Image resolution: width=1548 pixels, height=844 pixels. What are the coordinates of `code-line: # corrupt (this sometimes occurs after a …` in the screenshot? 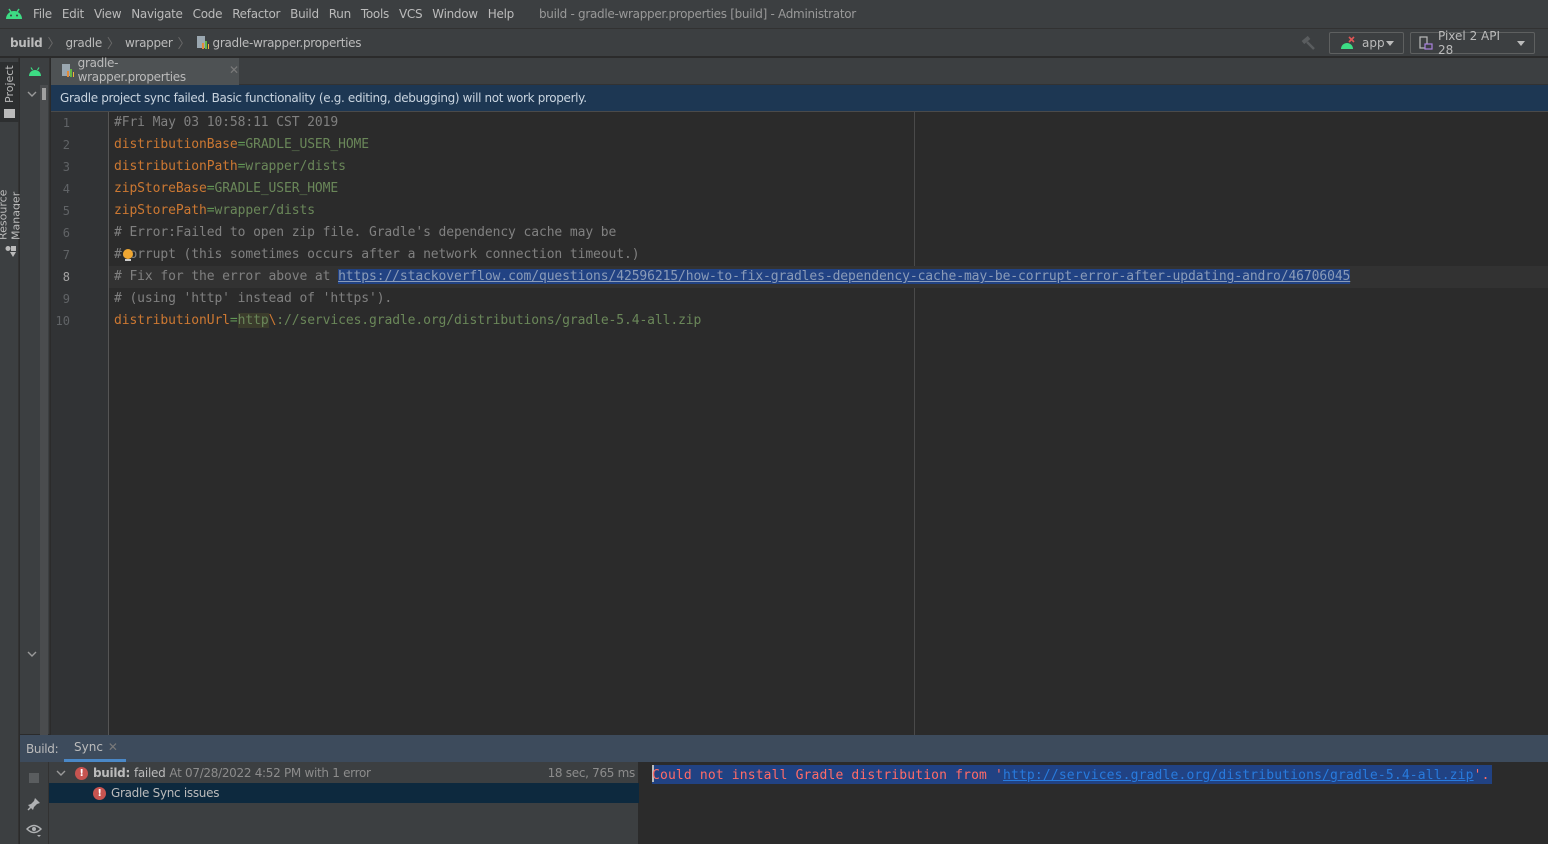 It's located at (831, 255).